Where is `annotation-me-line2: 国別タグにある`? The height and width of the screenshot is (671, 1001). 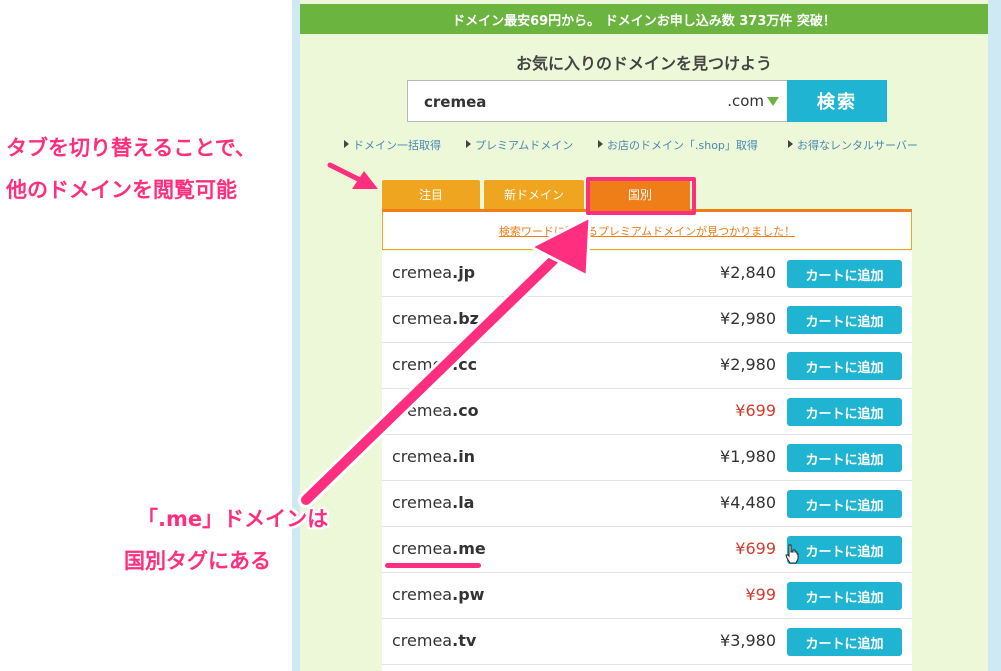
annotation-me-line2: 国別タグにある is located at coordinates (197, 561).